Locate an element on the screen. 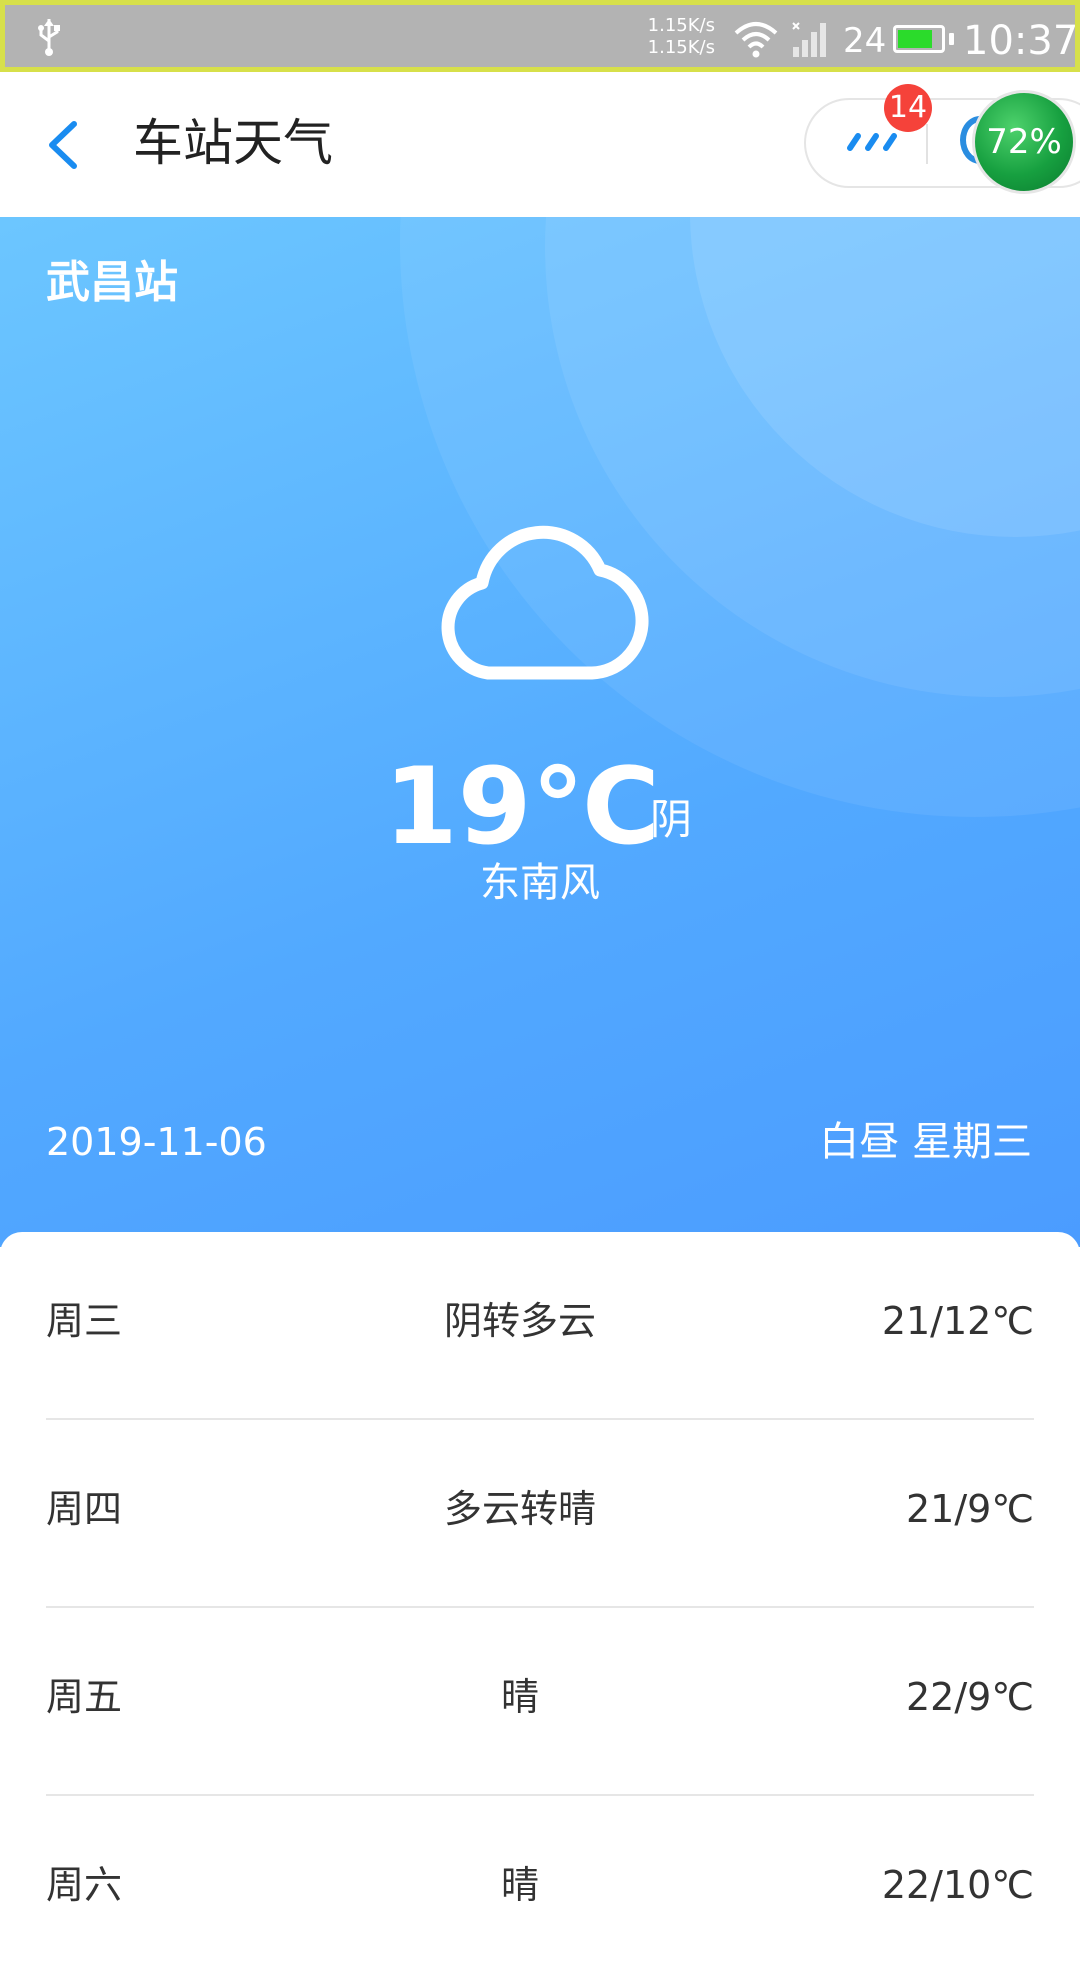 Image resolution: width=1080 pixels, height=1984 pixels. notification-badge: 14 is located at coordinates (908, 108).